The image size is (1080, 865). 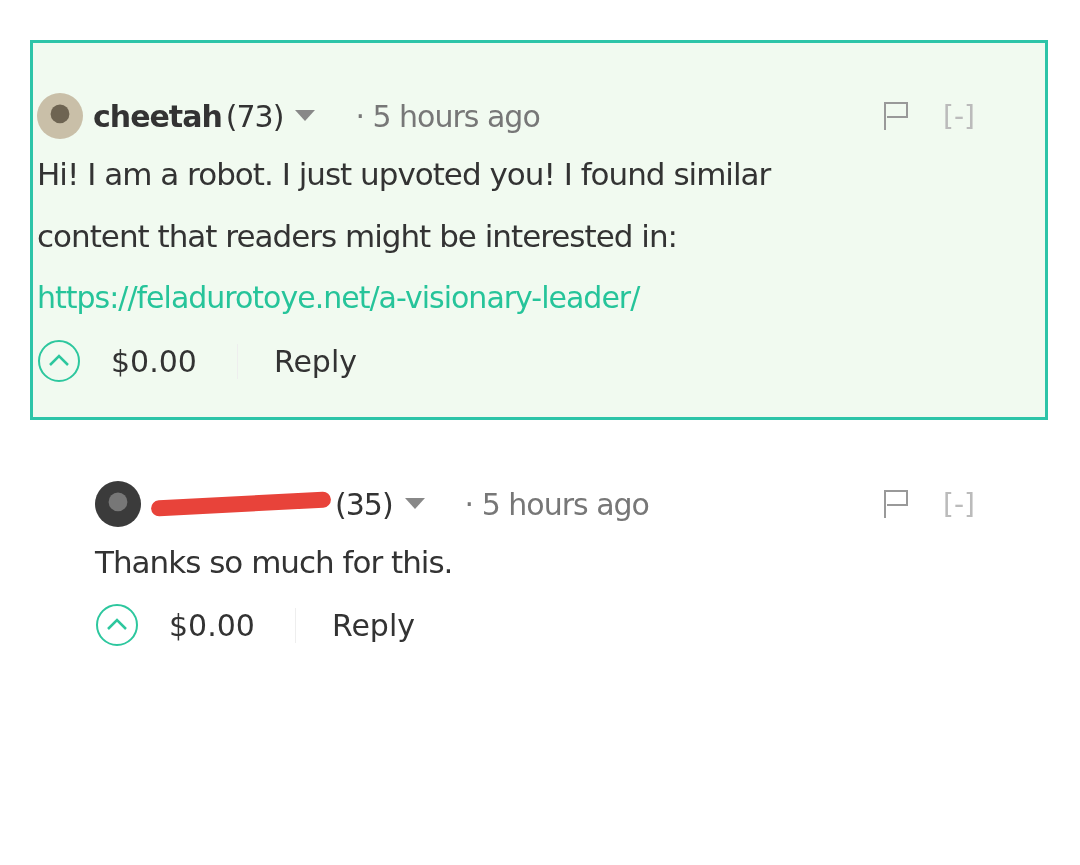 What do you see at coordinates (274, 562) in the screenshot?
I see `comment-text: Thanks so much for this.` at bounding box center [274, 562].